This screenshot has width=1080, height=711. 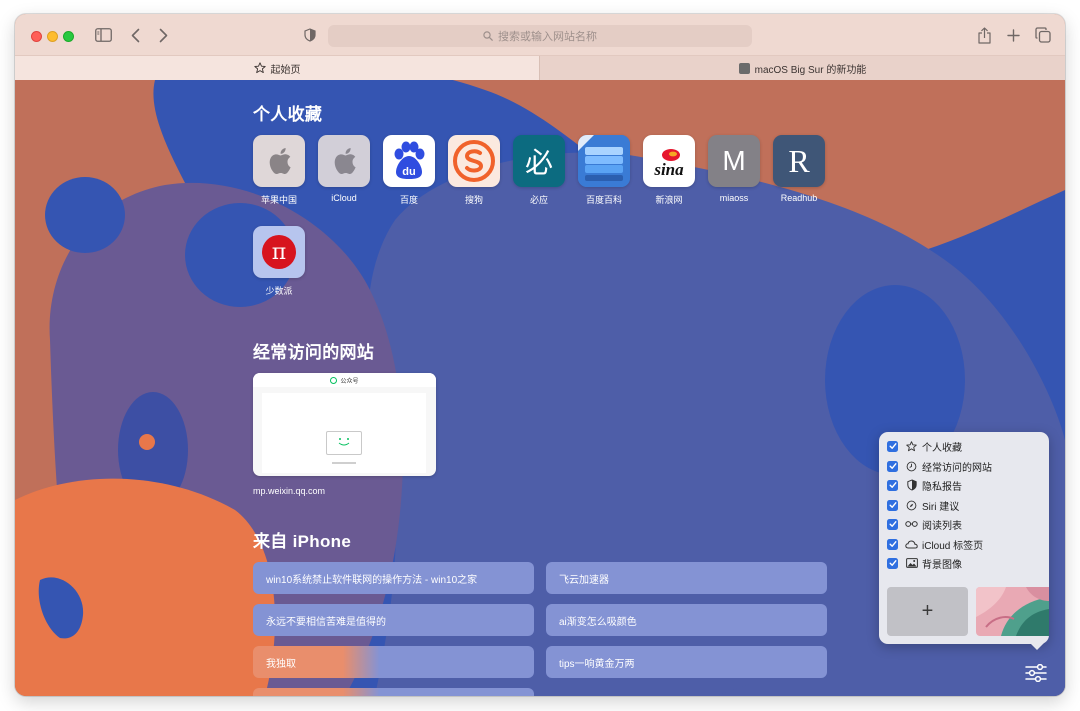 What do you see at coordinates (289, 491) in the screenshot?
I see `frequently-visited-label: mp.weixin.qq.com` at bounding box center [289, 491].